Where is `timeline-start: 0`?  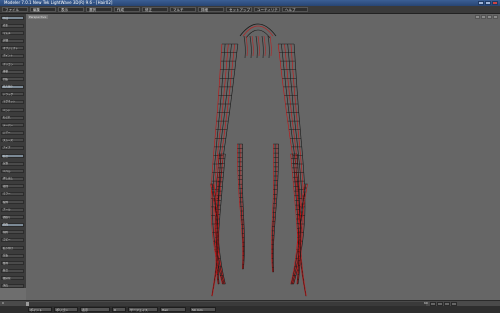 timeline-start: 0 is located at coordinates (3, 303).